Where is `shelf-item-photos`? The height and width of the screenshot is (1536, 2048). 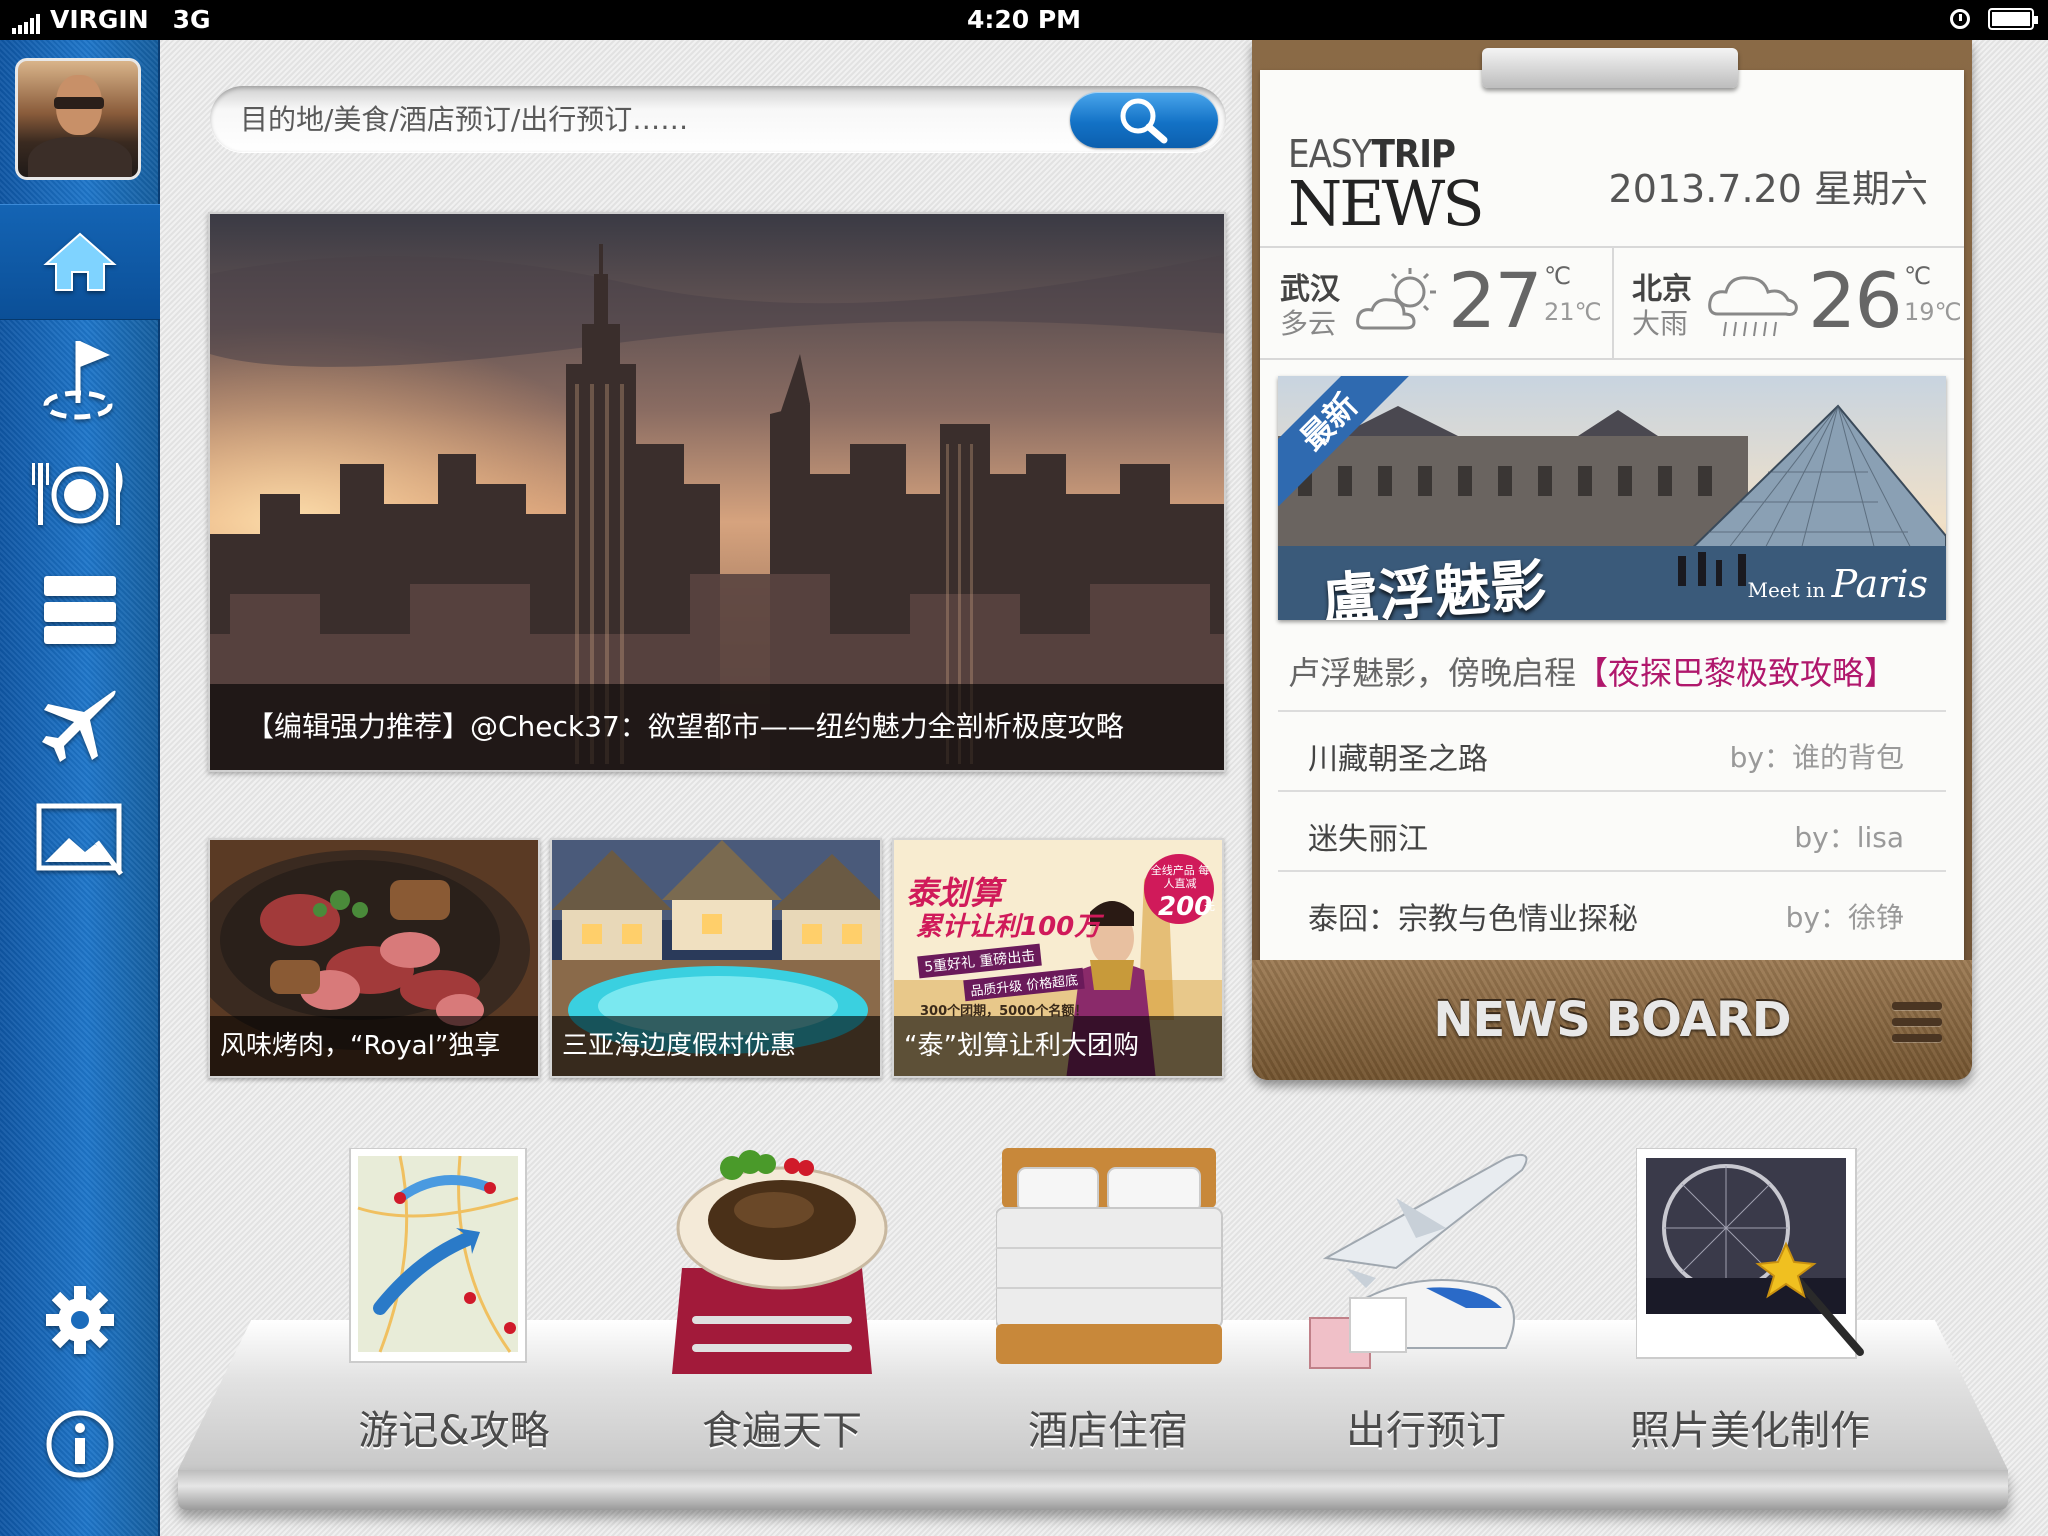 shelf-item-photos is located at coordinates (1751, 1263).